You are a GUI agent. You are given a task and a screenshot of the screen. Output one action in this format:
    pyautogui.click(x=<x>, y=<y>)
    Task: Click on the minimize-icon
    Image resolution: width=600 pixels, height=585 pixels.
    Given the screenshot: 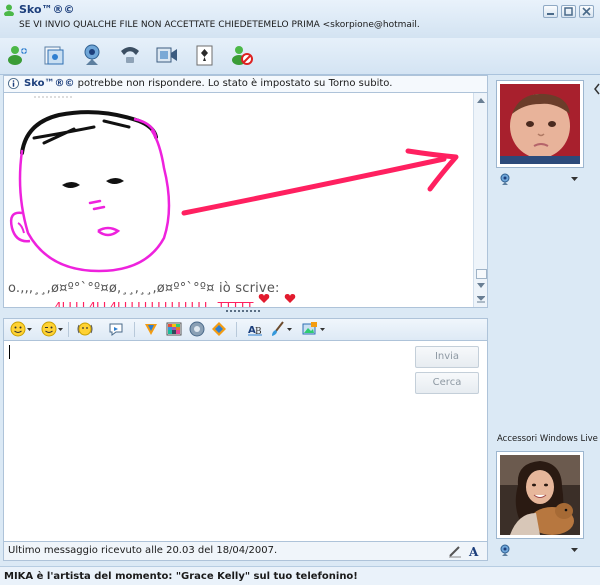 What is the action you would take?
    pyautogui.click(x=550, y=14)
    